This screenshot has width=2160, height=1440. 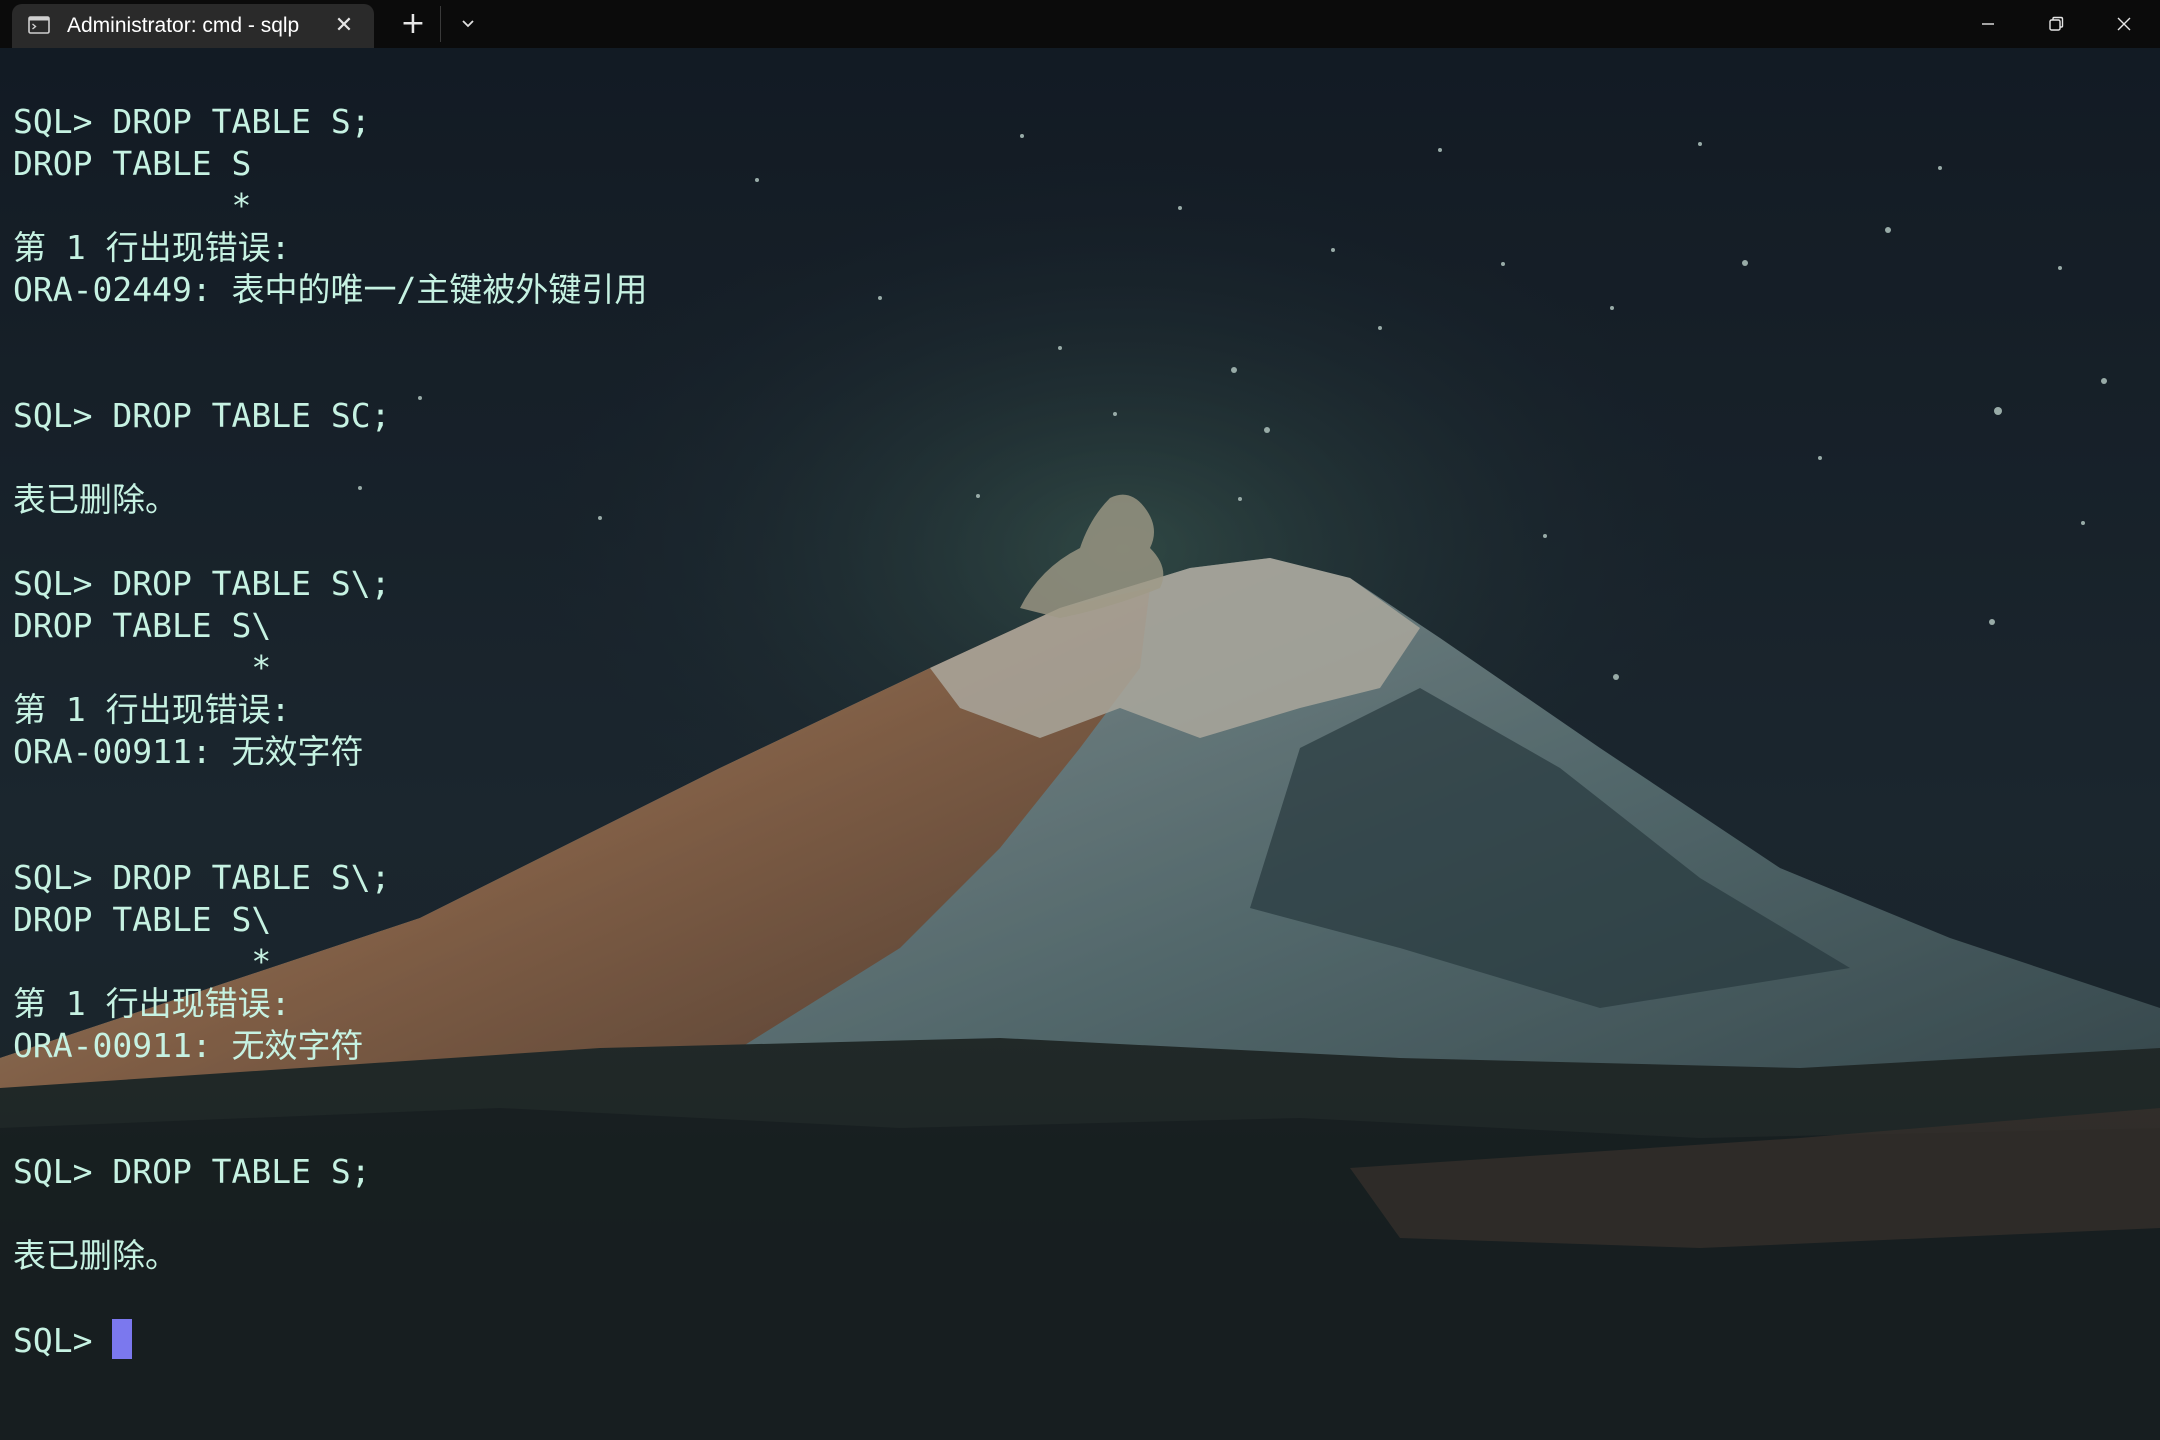 I want to click on restore-button, so click(x=2056, y=24).